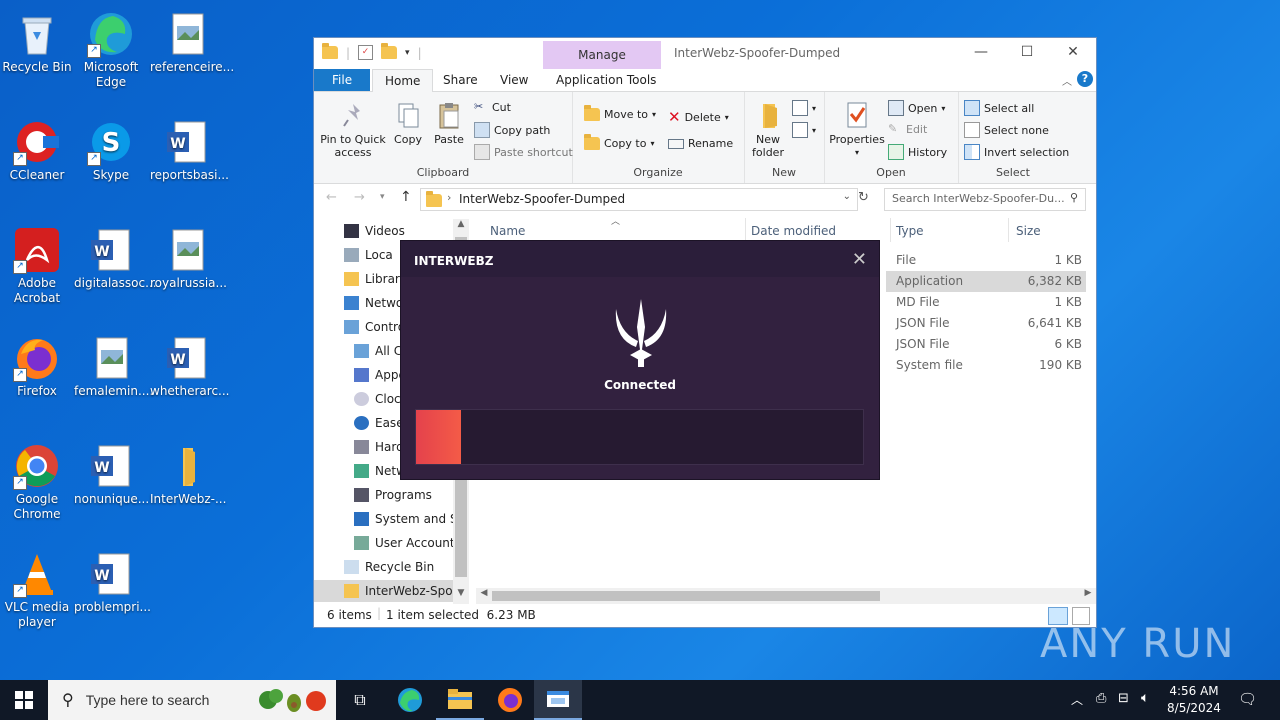  I want to click on task-view-button: ⧉, so click(360, 700).